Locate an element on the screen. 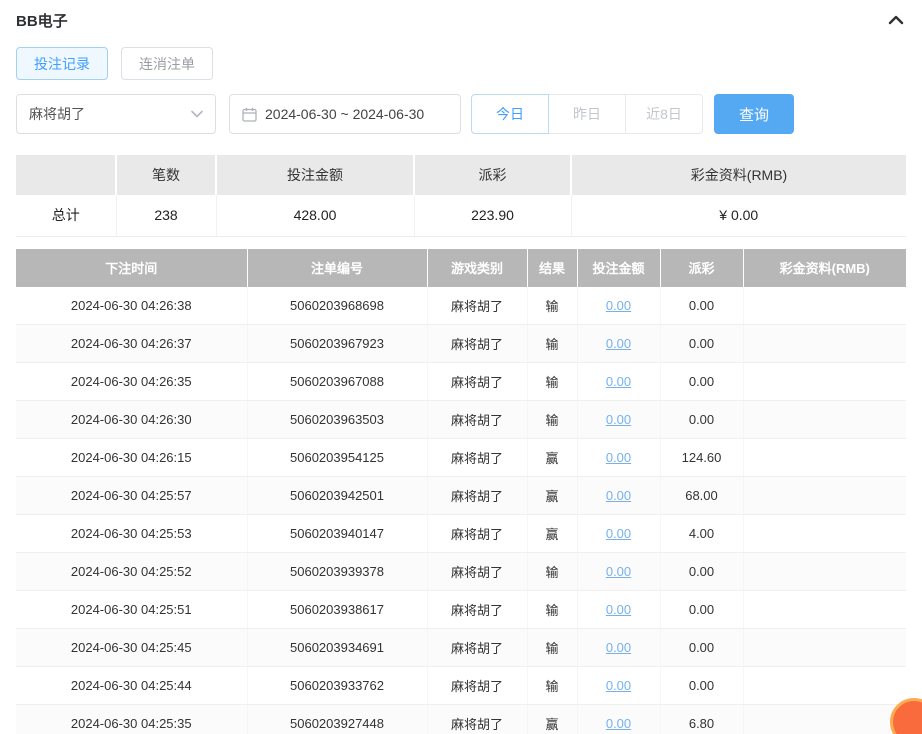 This screenshot has width=922, height=734. cell-bet-time: 2024-06-30 04:25:52 is located at coordinates (132, 571).